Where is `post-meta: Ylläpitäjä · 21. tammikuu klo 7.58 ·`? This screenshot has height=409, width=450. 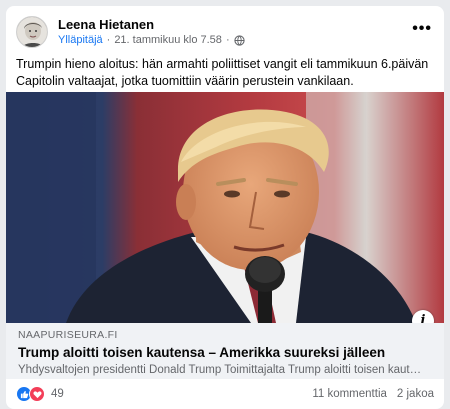
post-meta: Ylläpitäjä · 21. tammikuu klo 7.58 · is located at coordinates (151, 40).